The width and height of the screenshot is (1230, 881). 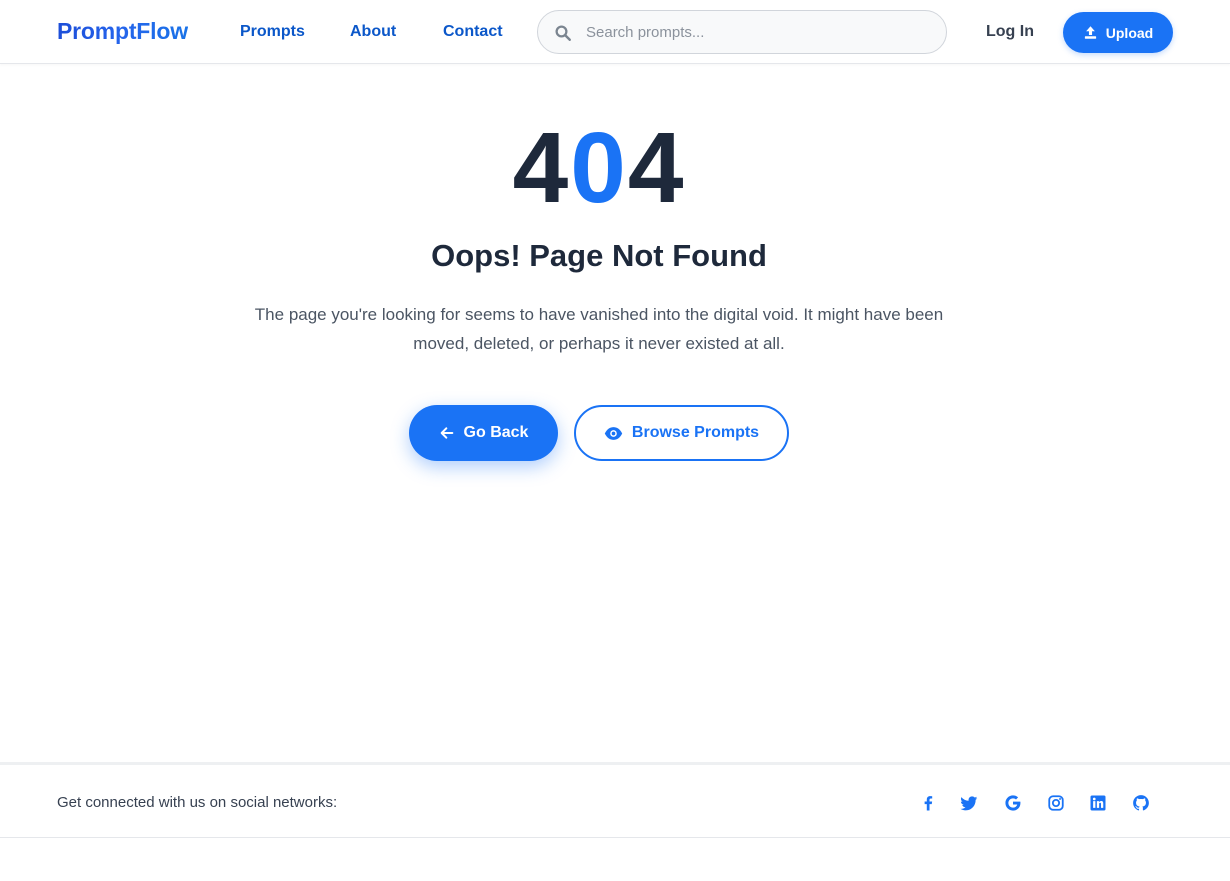 I want to click on nav-link-contact: Contact, so click(x=473, y=32).